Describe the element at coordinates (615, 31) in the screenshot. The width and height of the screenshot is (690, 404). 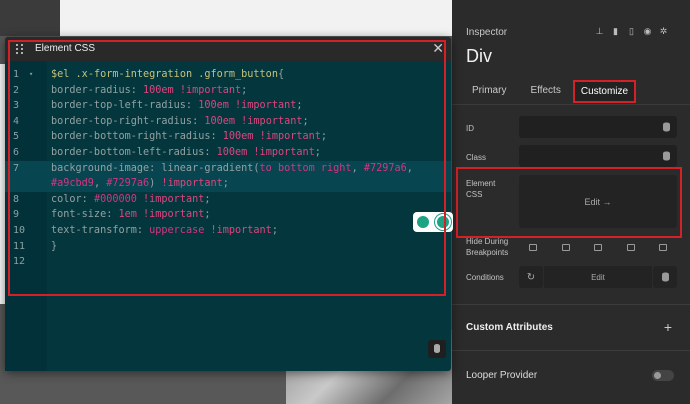
I see `copy-icon: ▮` at that location.